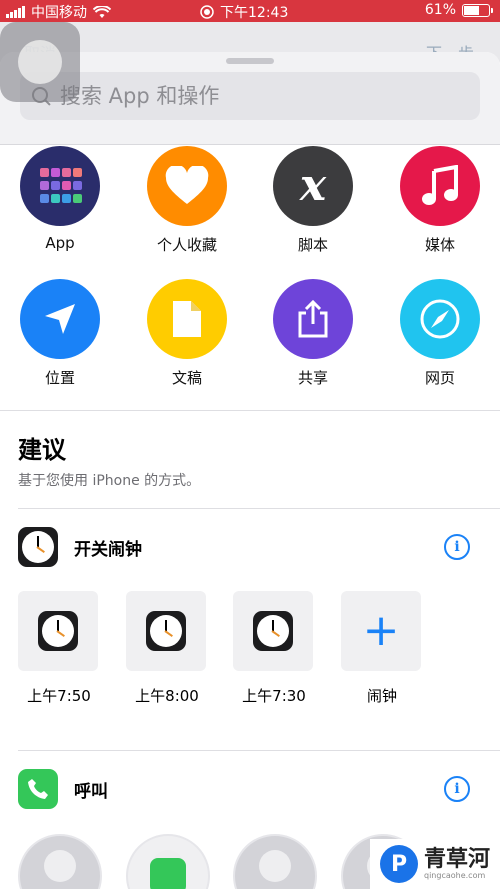  I want to click on group-app-name: 开关闹钟, so click(108, 549).